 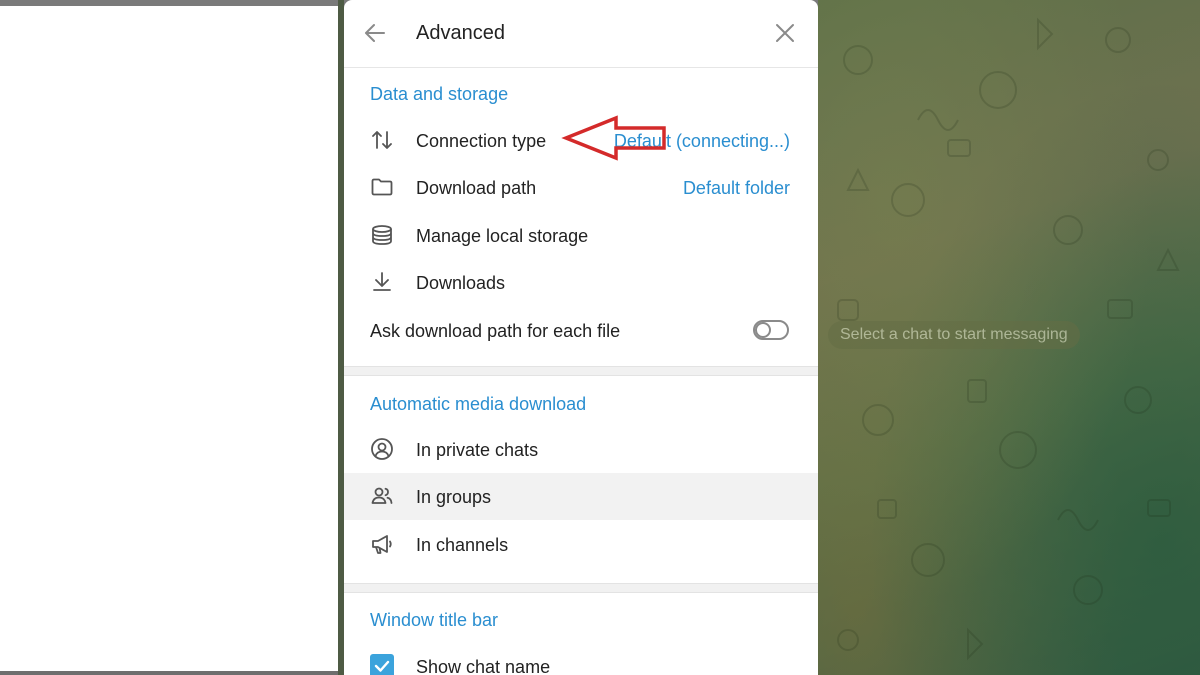 What do you see at coordinates (581, 34) in the screenshot?
I see `panel-header: Advanced` at bounding box center [581, 34].